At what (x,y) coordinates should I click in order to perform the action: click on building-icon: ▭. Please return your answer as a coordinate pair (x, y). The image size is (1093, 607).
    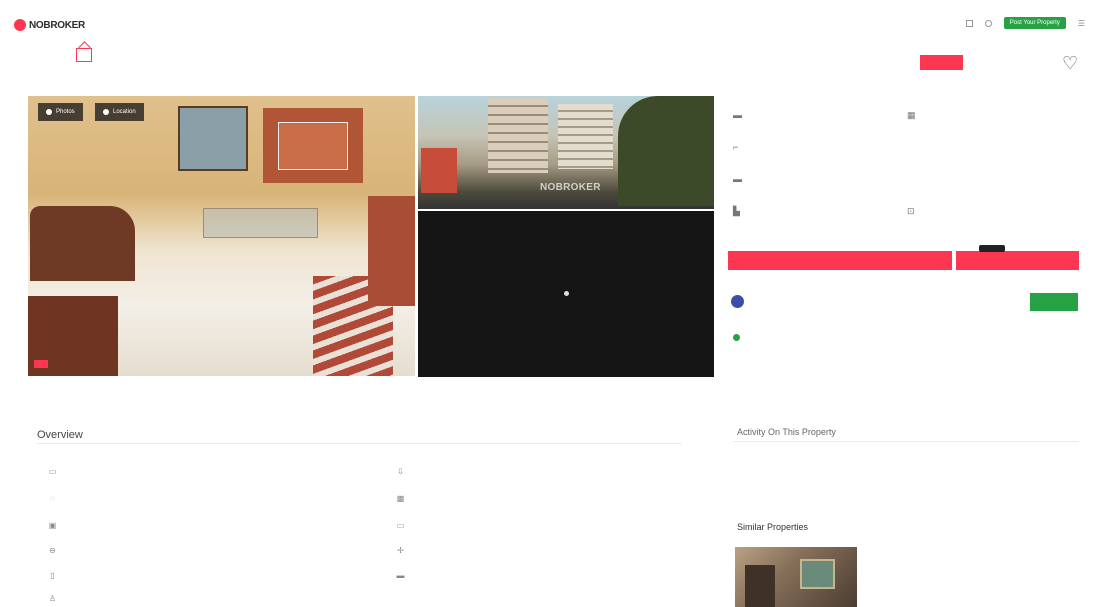
    Looking at the image, I should click on (52, 471).